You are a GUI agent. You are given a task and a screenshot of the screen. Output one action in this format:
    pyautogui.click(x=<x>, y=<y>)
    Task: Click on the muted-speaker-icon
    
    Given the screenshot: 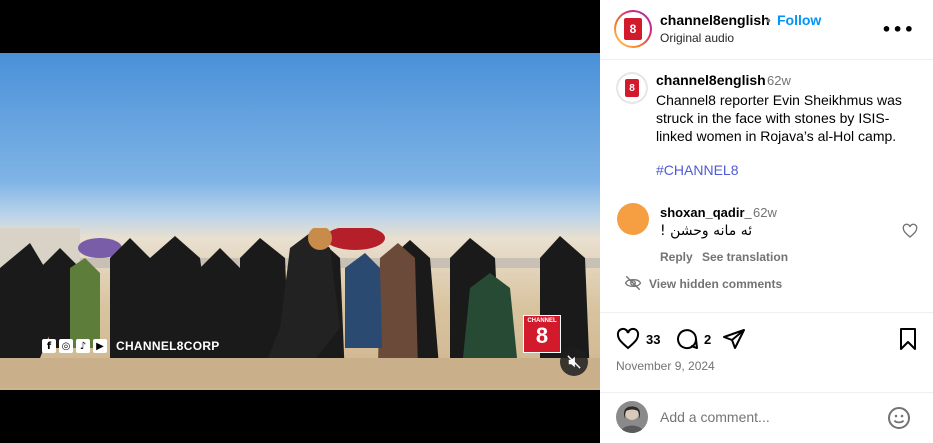 What is the action you would take?
    pyautogui.click(x=574, y=362)
    